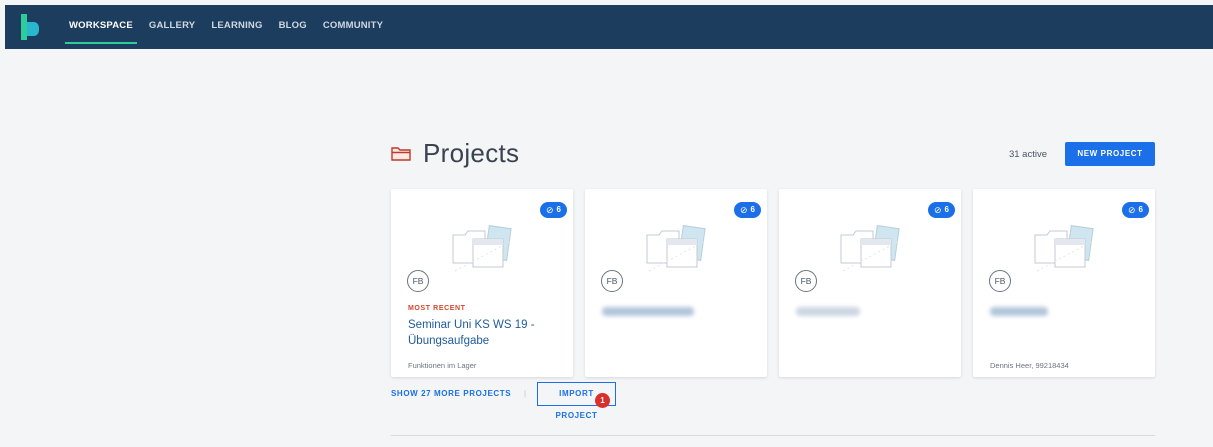 The image size is (1213, 447). Describe the element at coordinates (29, 27) in the screenshot. I see `app-logo` at that location.